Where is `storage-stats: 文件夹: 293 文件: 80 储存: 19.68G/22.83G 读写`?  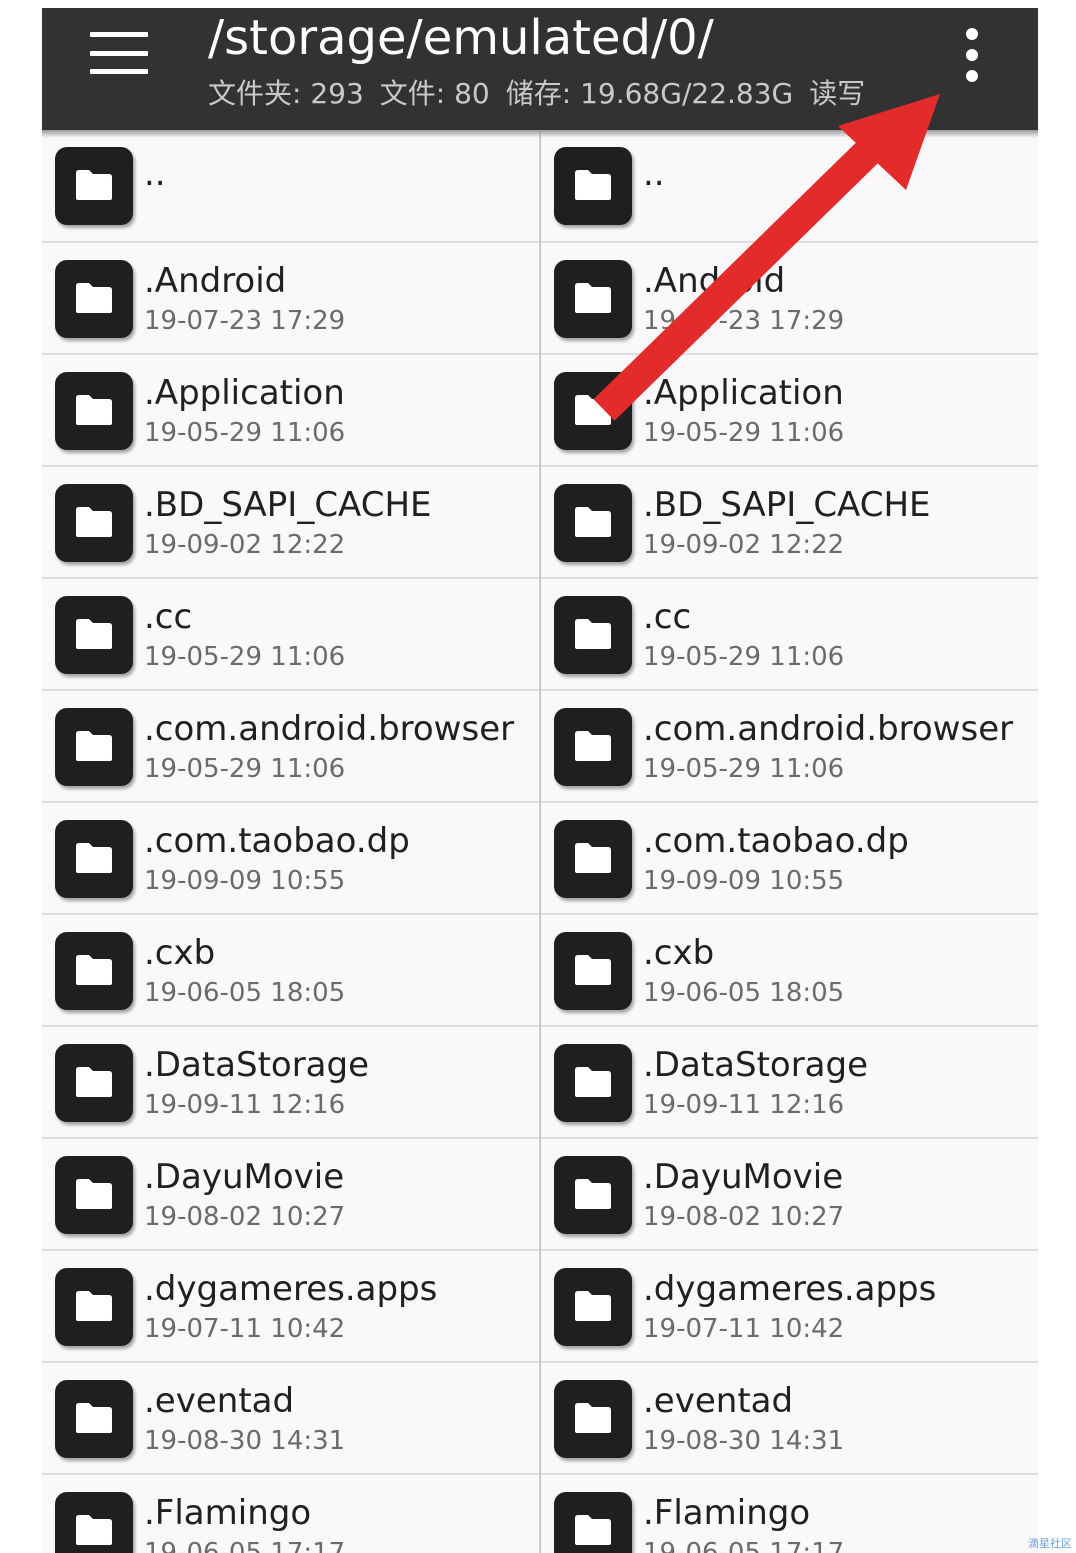 storage-stats: 文件夹: 293 文件: 80 储存: 19.68G/22.83G 读写 is located at coordinates (536, 94).